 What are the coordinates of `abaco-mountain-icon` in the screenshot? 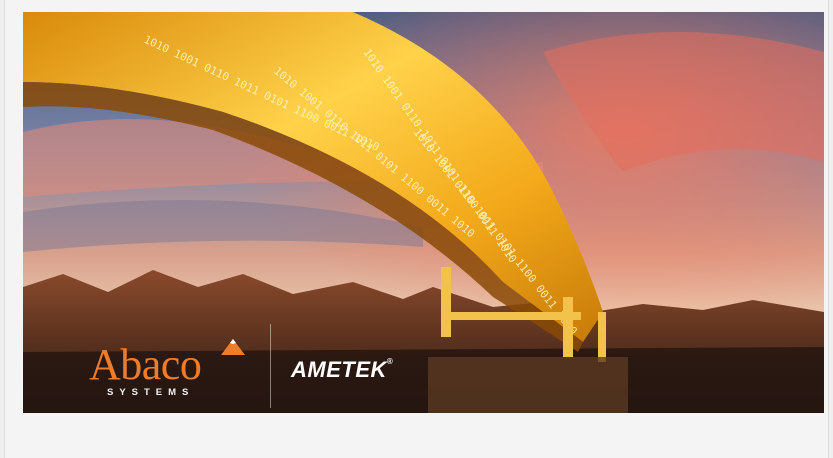 It's located at (233, 347).